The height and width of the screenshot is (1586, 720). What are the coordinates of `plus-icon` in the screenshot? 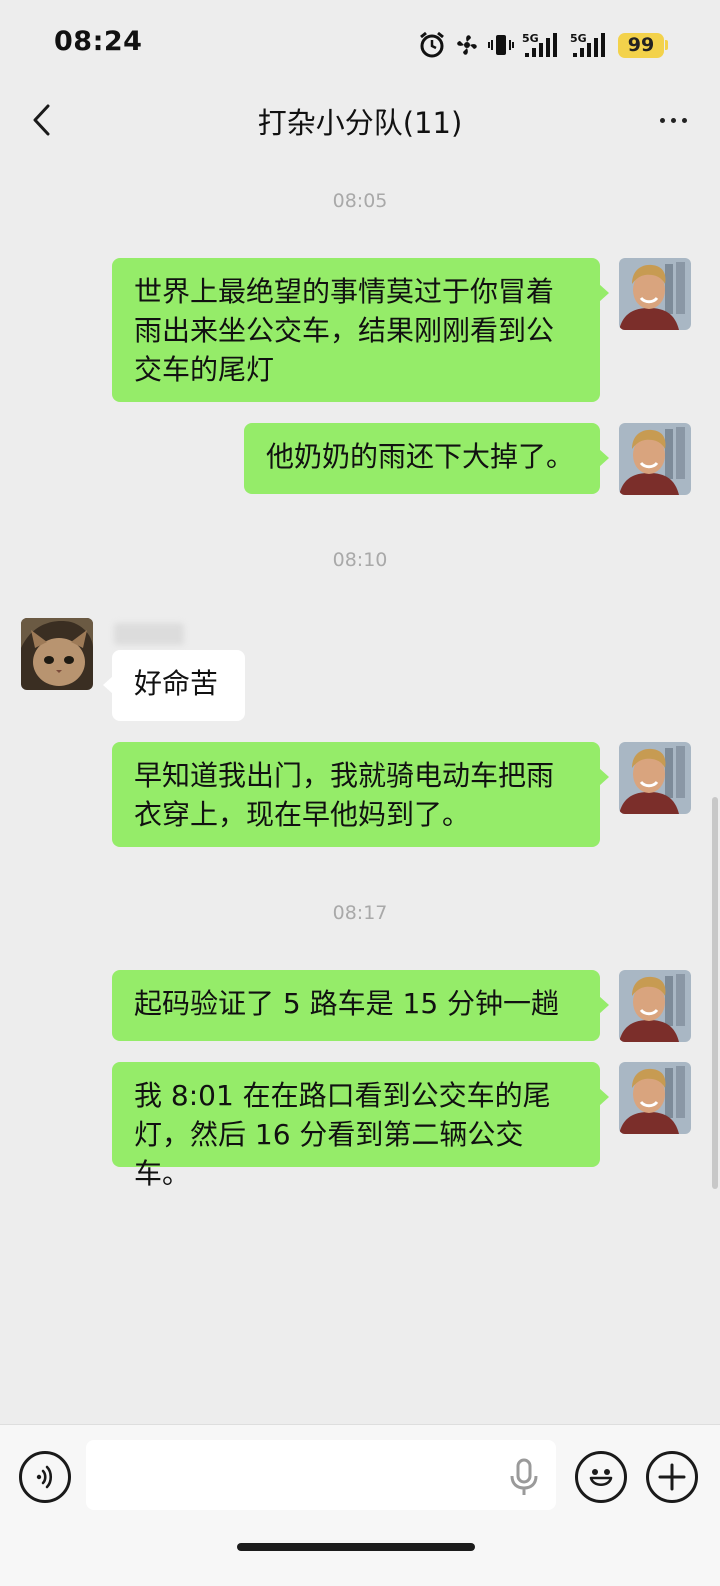 It's located at (672, 1477).